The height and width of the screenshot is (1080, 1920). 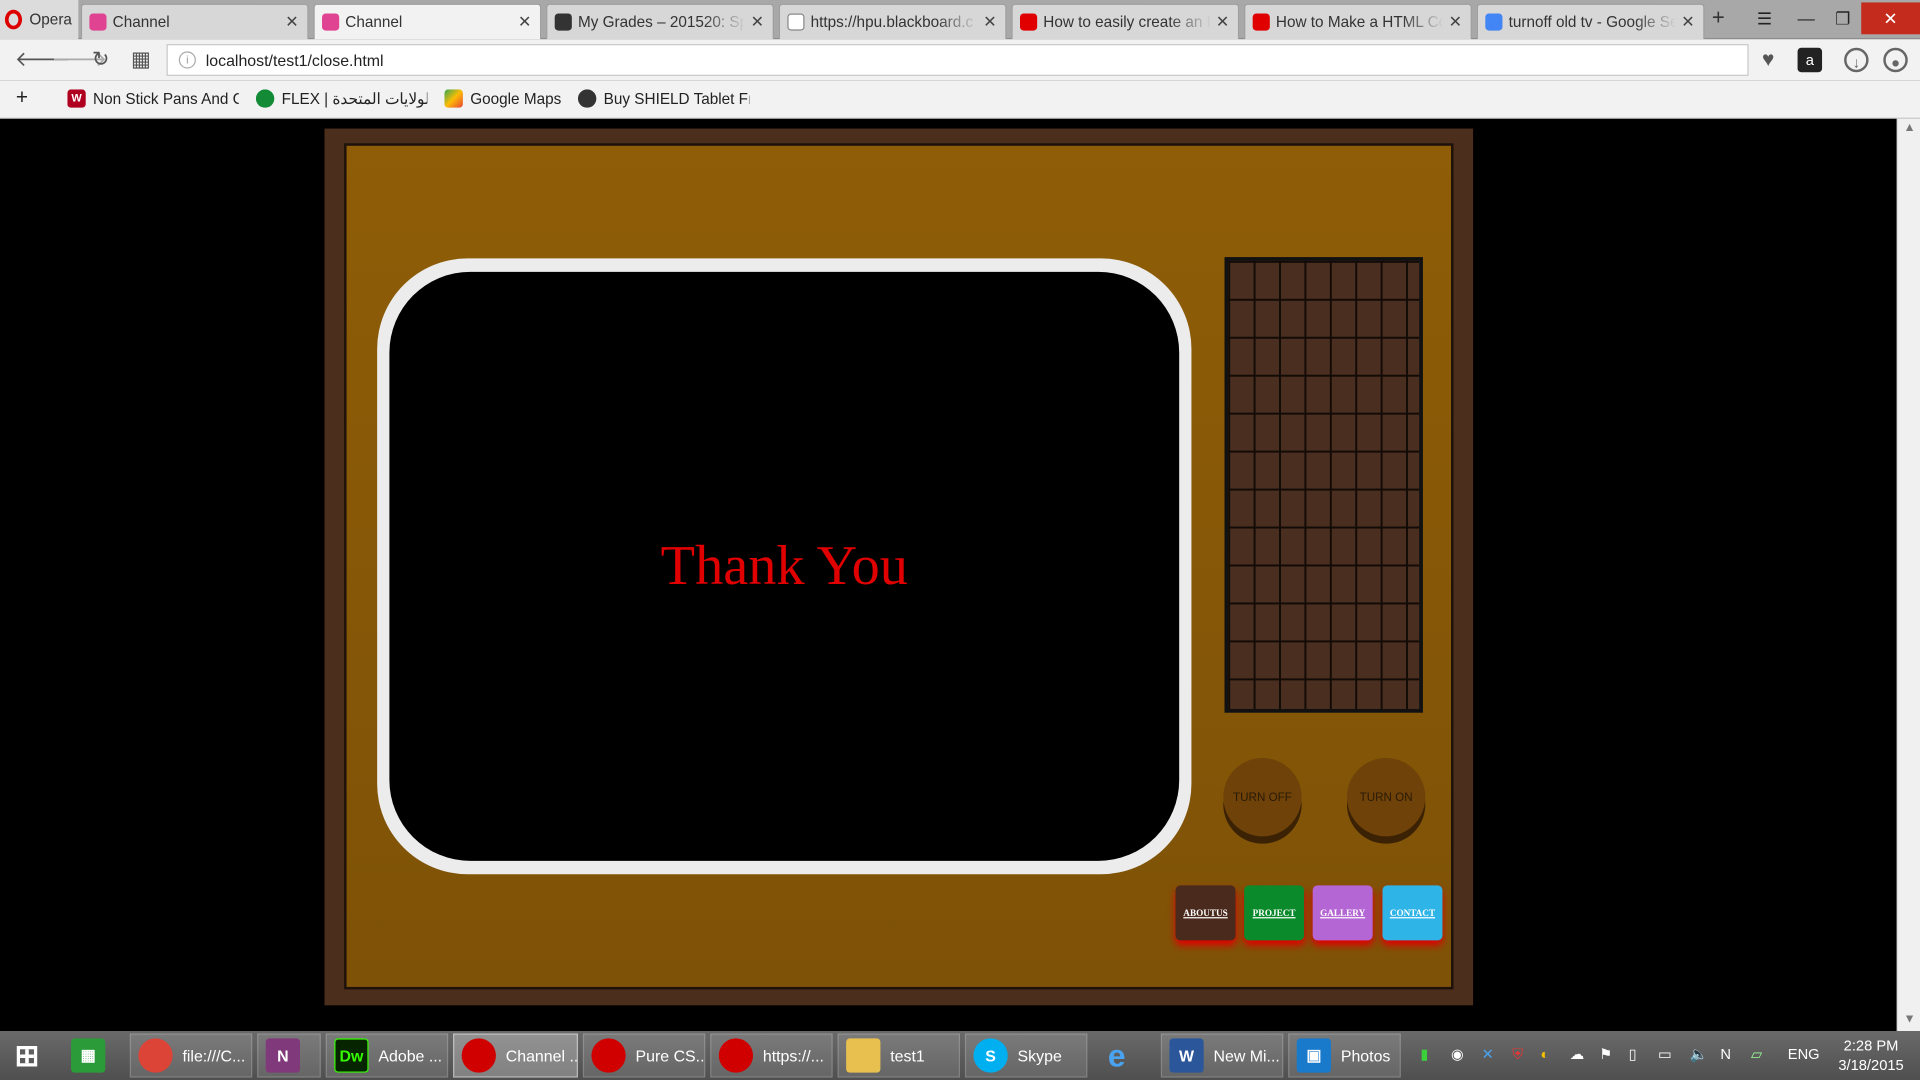 What do you see at coordinates (1806, 18) in the screenshot?
I see `minimize-icon: —` at bounding box center [1806, 18].